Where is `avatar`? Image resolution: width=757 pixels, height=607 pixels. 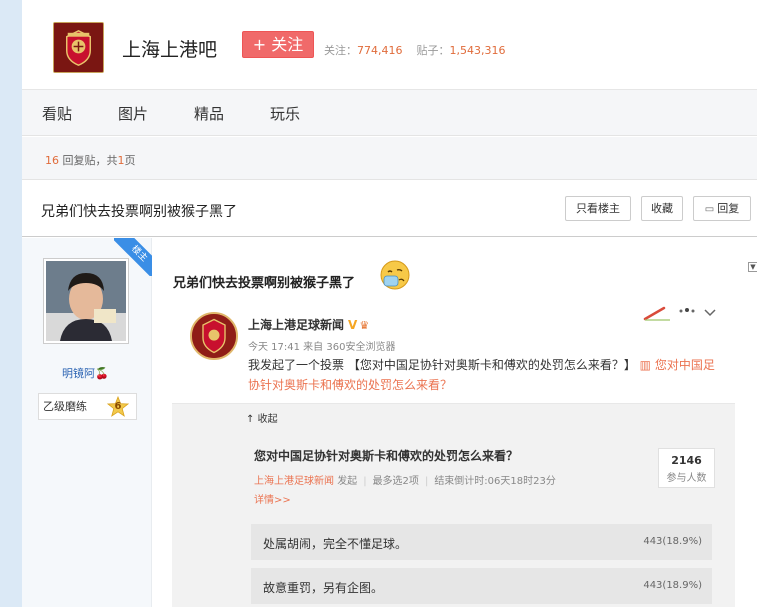 avatar is located at coordinates (86, 301).